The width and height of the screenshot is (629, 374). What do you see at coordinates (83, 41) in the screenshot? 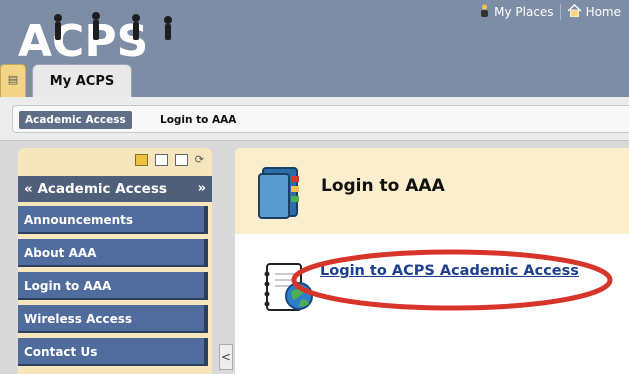
I see `svg-text: ACPS` at bounding box center [83, 41].